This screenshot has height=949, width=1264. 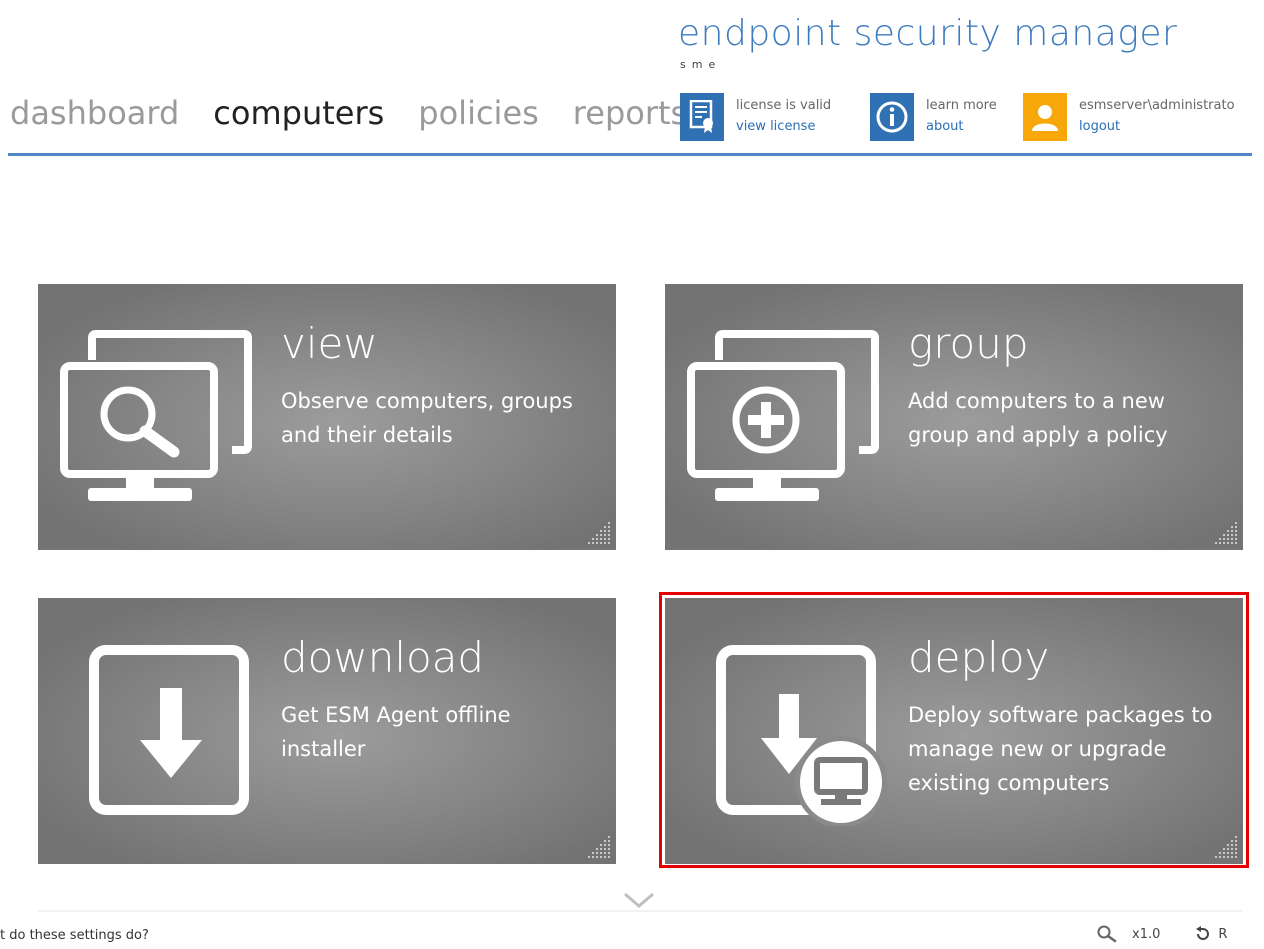 What do you see at coordinates (639, 900) in the screenshot?
I see `chevron-down-icon` at bounding box center [639, 900].